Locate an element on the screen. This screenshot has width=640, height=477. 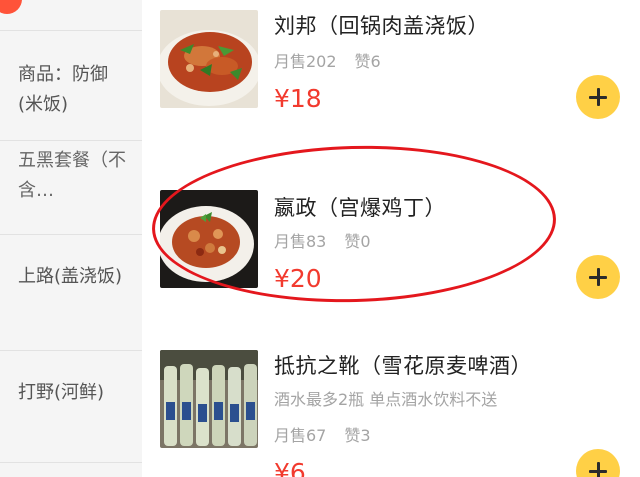
product-stats: 月售83 赞0 is located at coordinates (331, 240).